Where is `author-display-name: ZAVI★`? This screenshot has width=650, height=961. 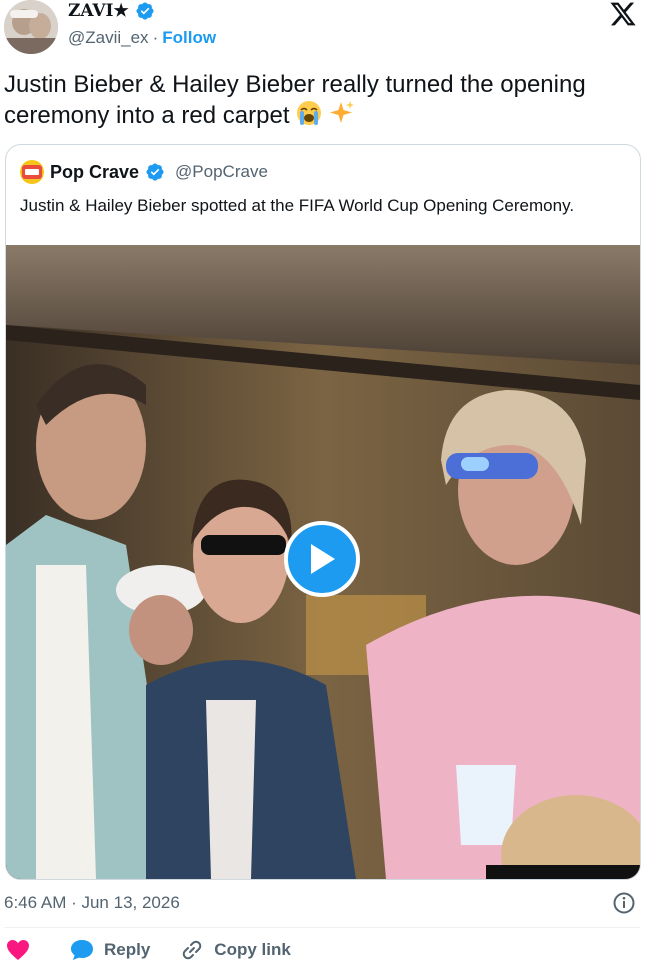 author-display-name: ZAVI★ is located at coordinates (98, 11).